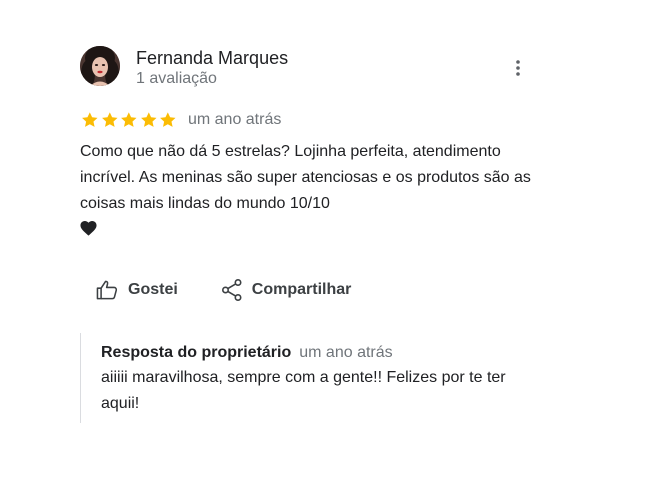 Image resolution: width=648 pixels, height=479 pixels. Describe the element at coordinates (107, 290) in the screenshot. I see `thumbs-up-icon` at that location.